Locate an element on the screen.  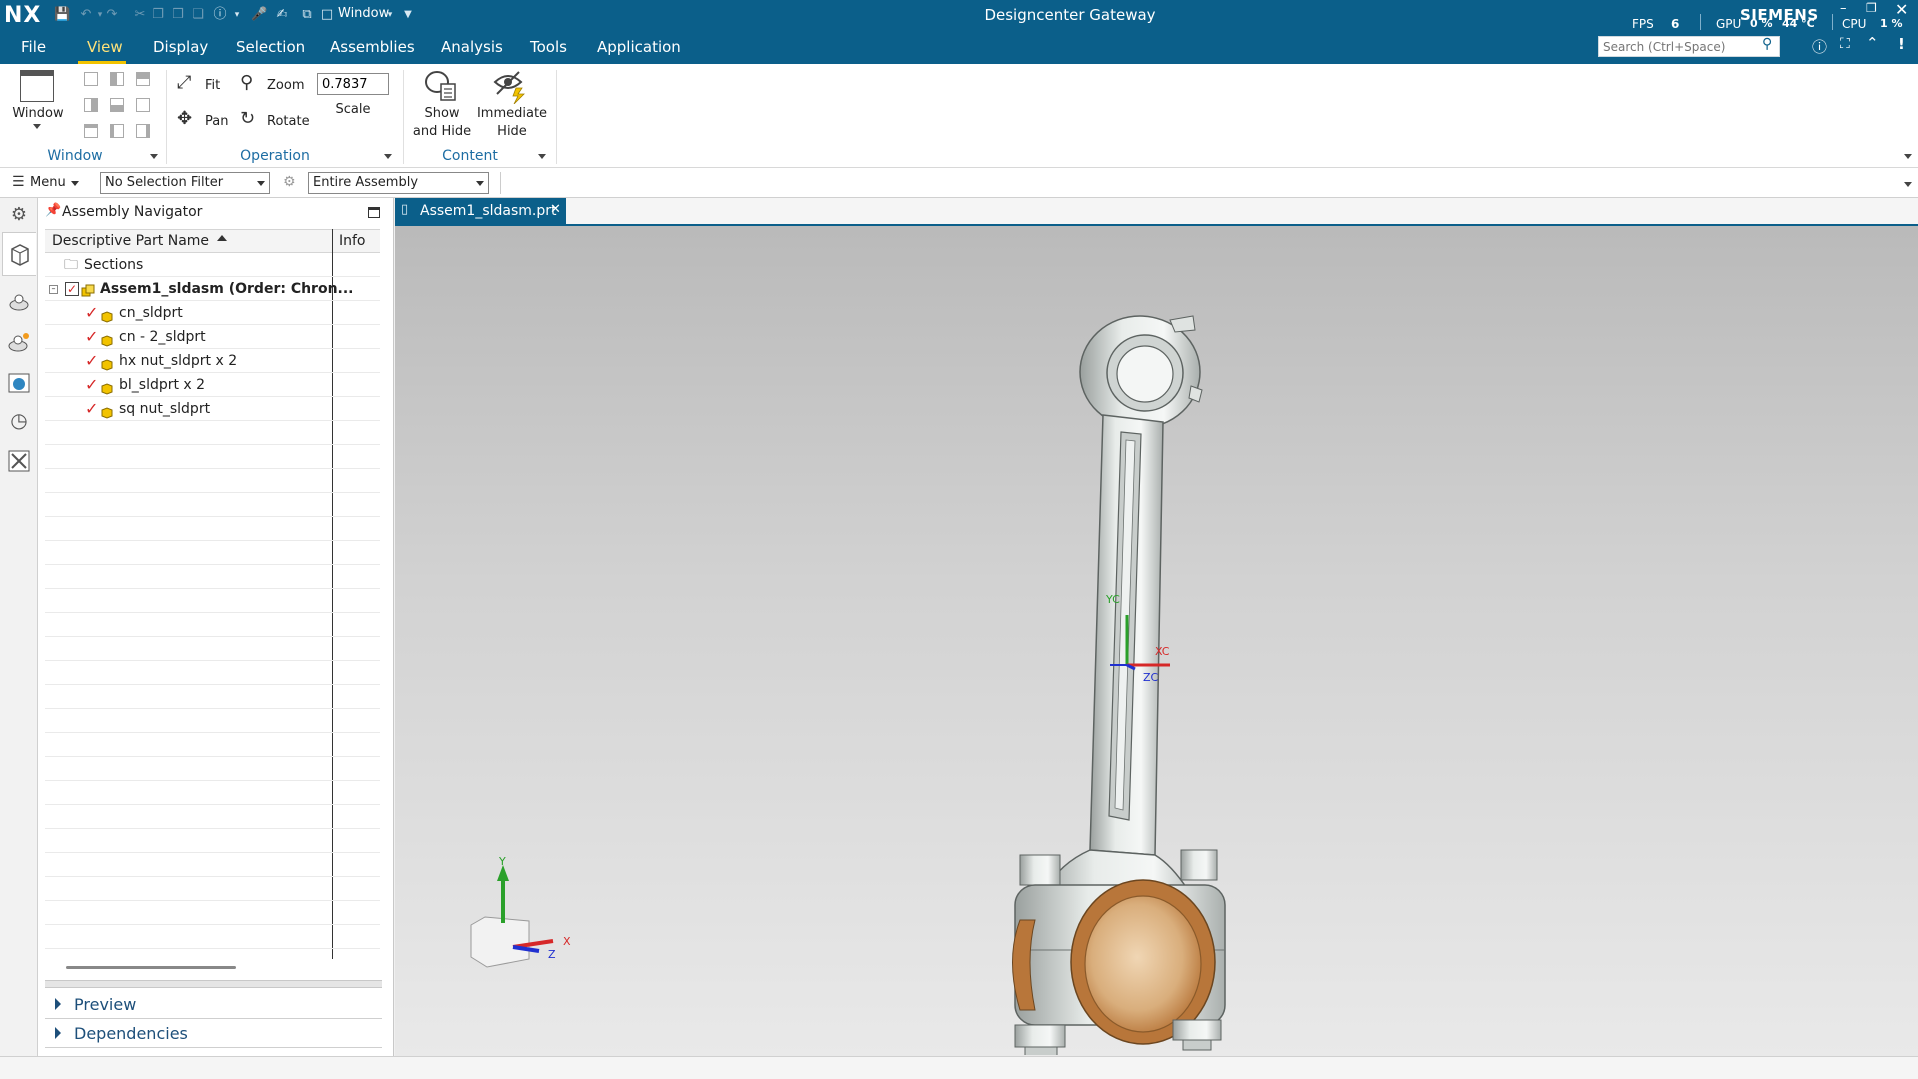
filter-reset-icon: ⚙ is located at coordinates (289, 182).